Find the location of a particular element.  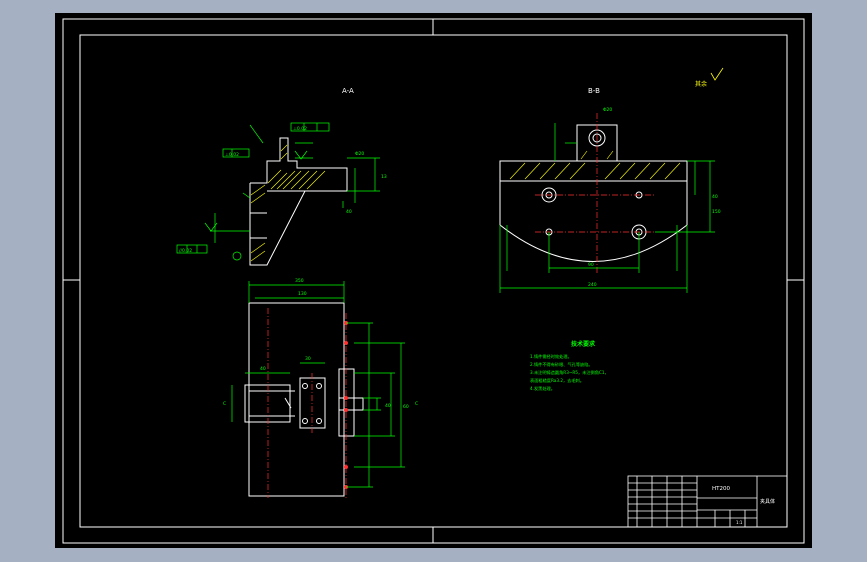

svg-text: 60 is located at coordinates (406, 407).